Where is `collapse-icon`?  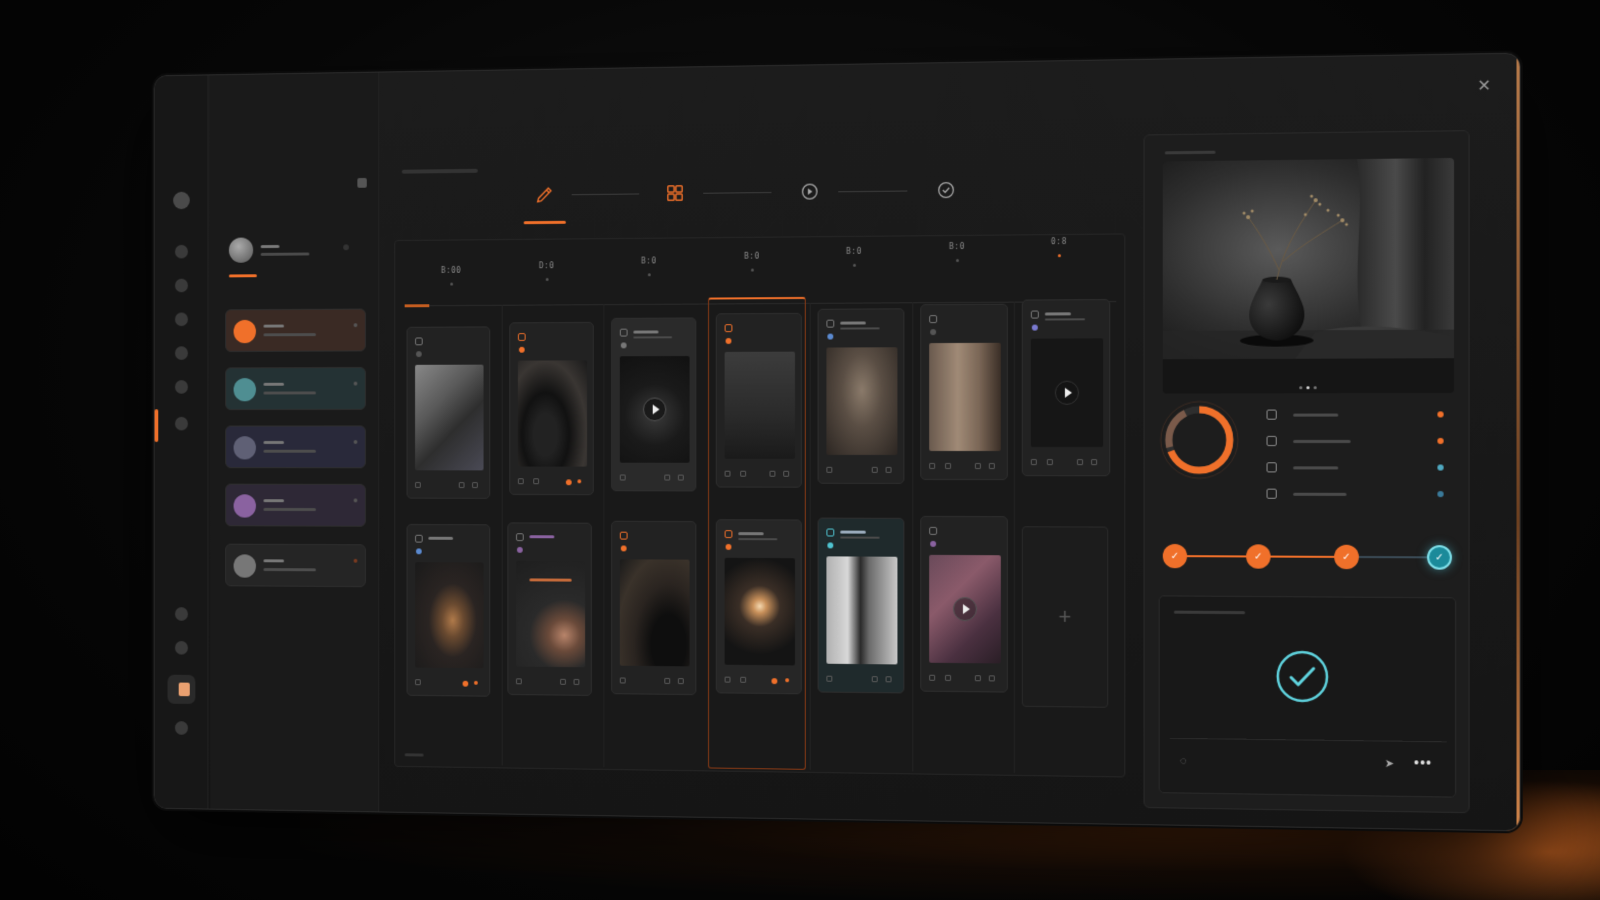 collapse-icon is located at coordinates (362, 182).